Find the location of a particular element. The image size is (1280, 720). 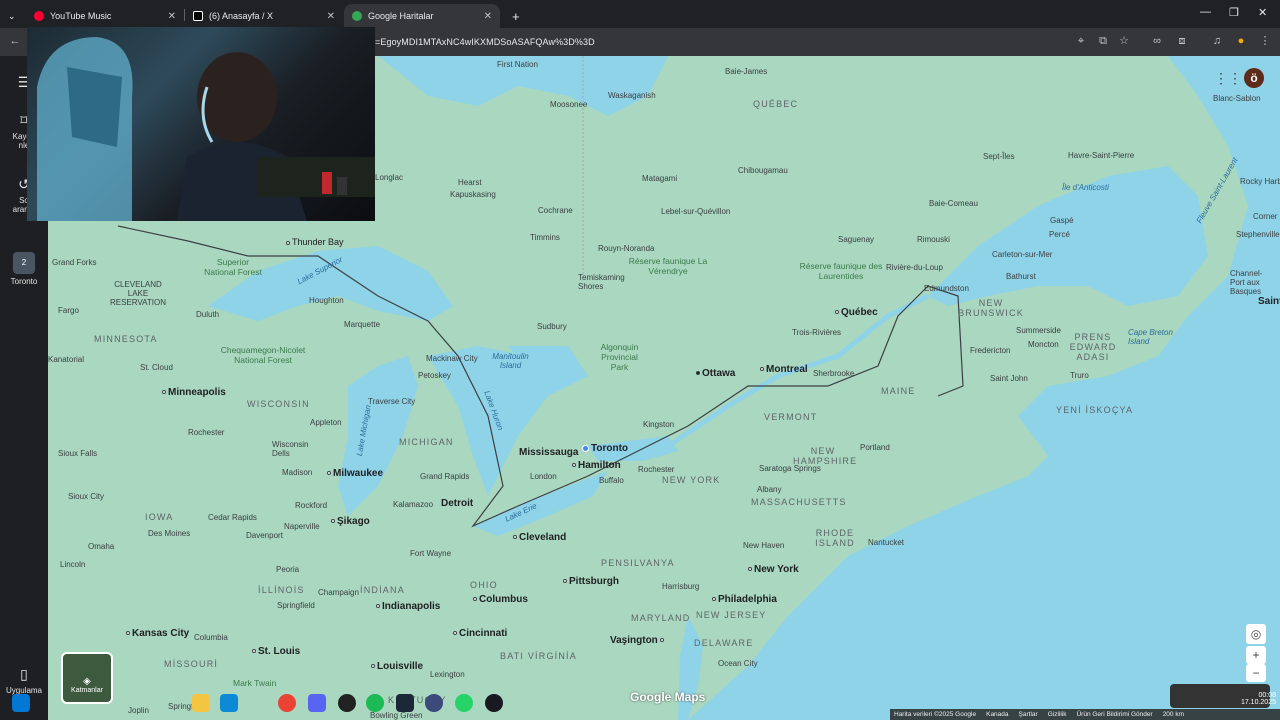

attribution-terms: Şartlar is located at coordinates (1028, 714).